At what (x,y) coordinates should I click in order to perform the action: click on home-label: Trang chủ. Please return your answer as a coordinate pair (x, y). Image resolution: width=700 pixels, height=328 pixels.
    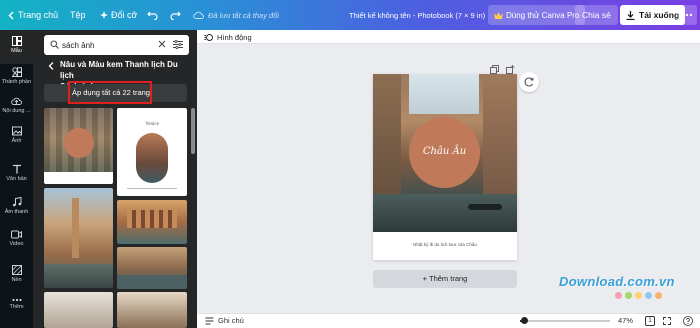
    Looking at the image, I should click on (38, 15).